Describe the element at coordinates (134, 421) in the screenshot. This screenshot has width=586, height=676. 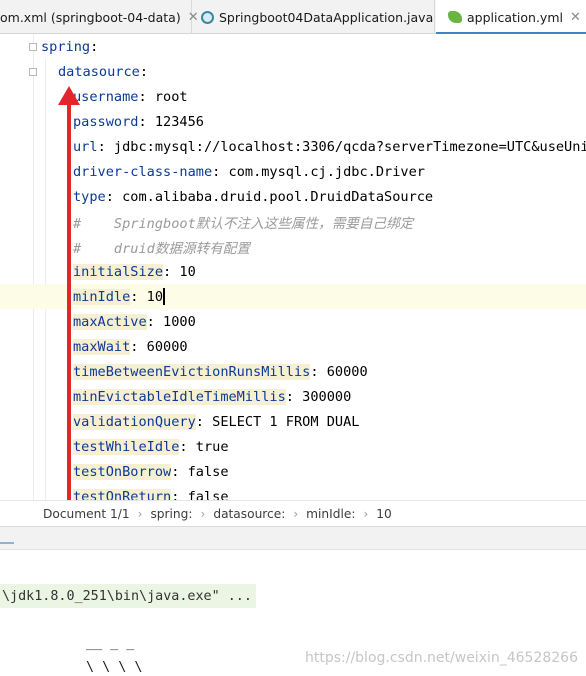
I see `yaml-key: validationQuery` at that location.